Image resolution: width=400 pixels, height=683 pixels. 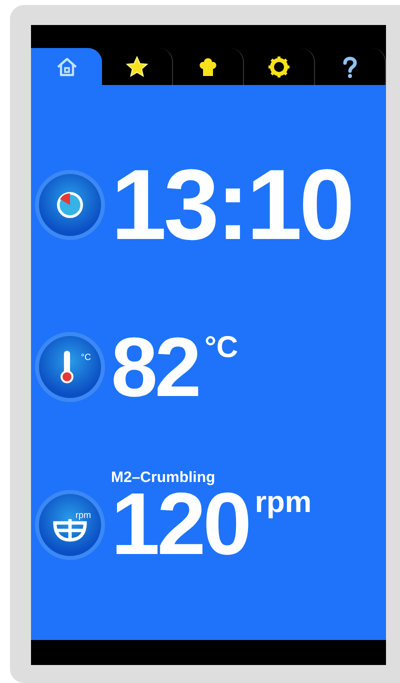 What do you see at coordinates (85, 357) in the screenshot?
I see `icon-unit-label: °C` at bounding box center [85, 357].